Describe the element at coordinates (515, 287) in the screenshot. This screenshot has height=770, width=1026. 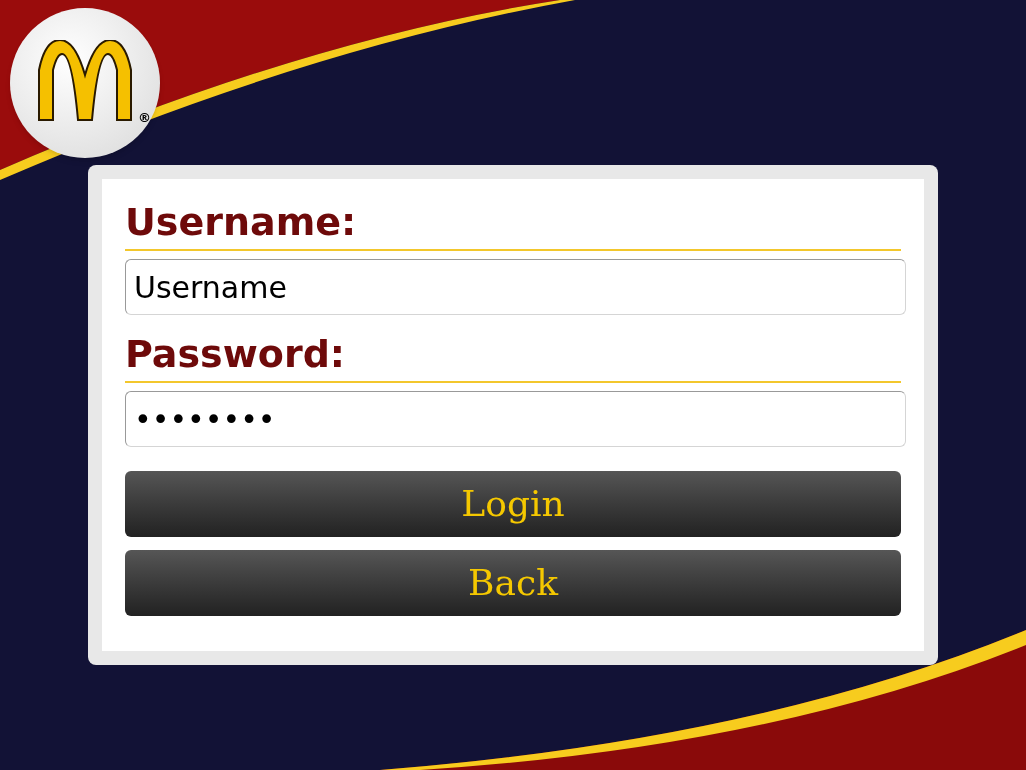
I see `input-field: Username` at that location.